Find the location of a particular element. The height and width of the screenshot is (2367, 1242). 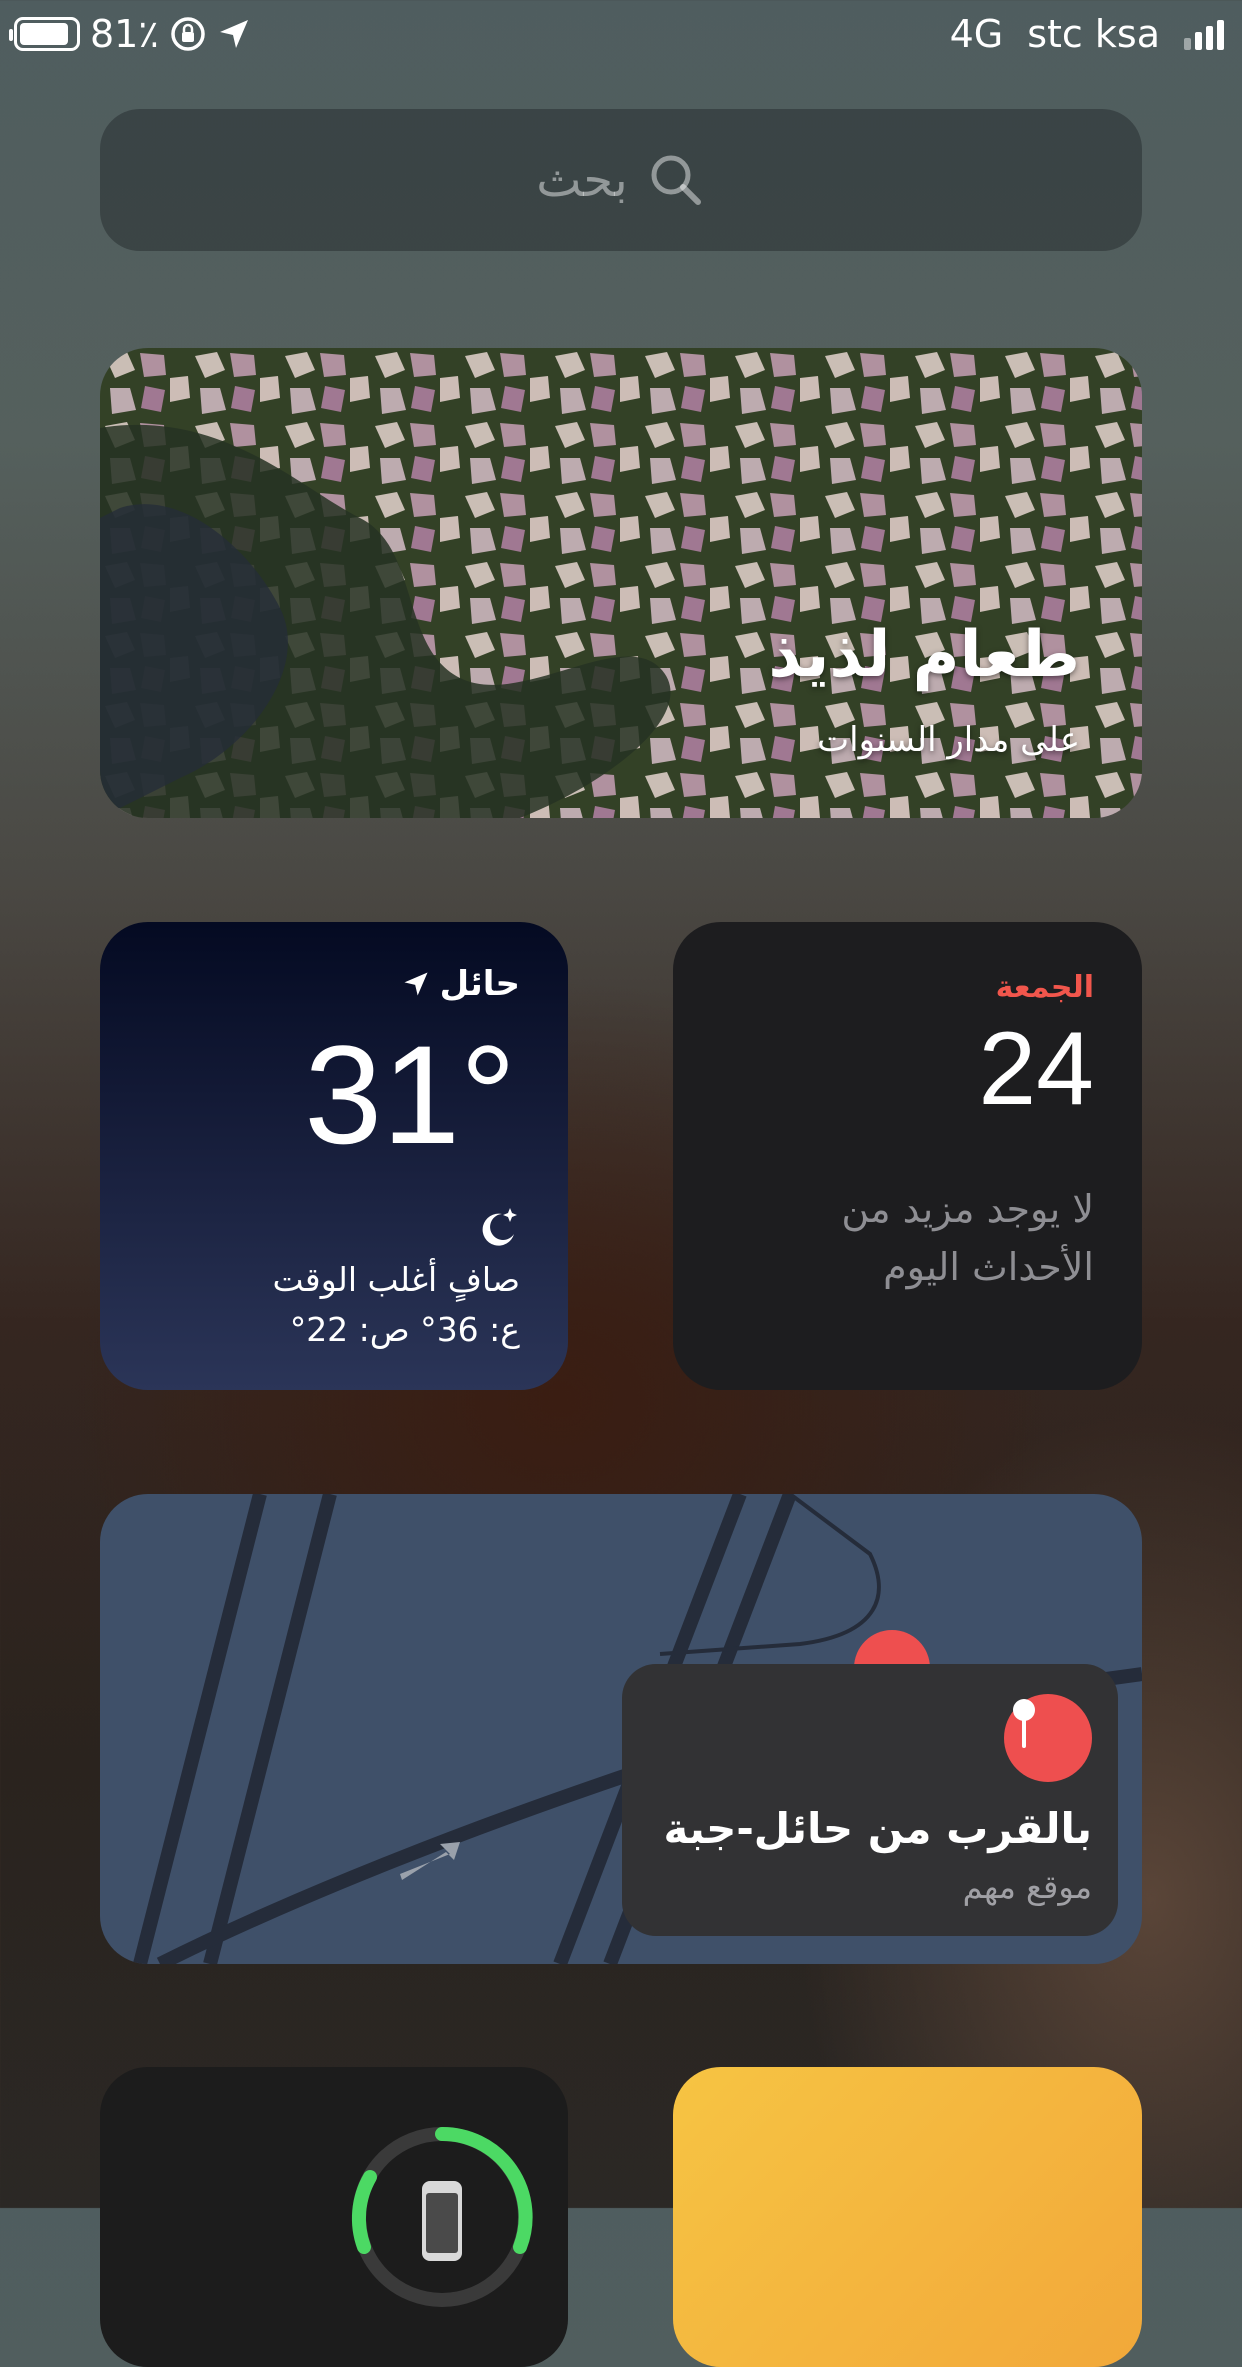

status-left: 81٪ is located at coordinates (130, 34).